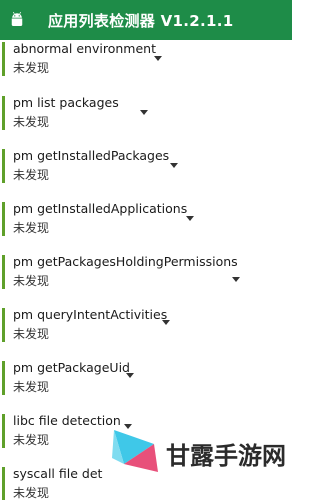 The image size is (320, 500). What do you see at coordinates (17, 18) in the screenshot?
I see `android-icon` at bounding box center [17, 18].